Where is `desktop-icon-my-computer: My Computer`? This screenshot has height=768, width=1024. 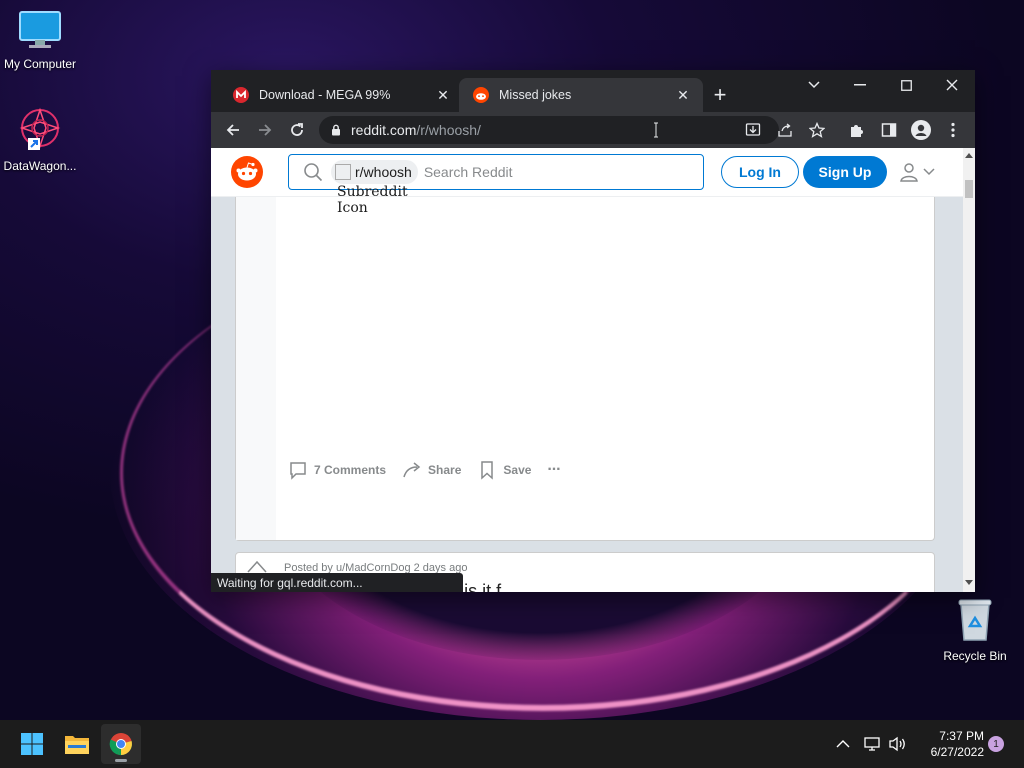 desktop-icon-my-computer: My Computer is located at coordinates (40, 40).